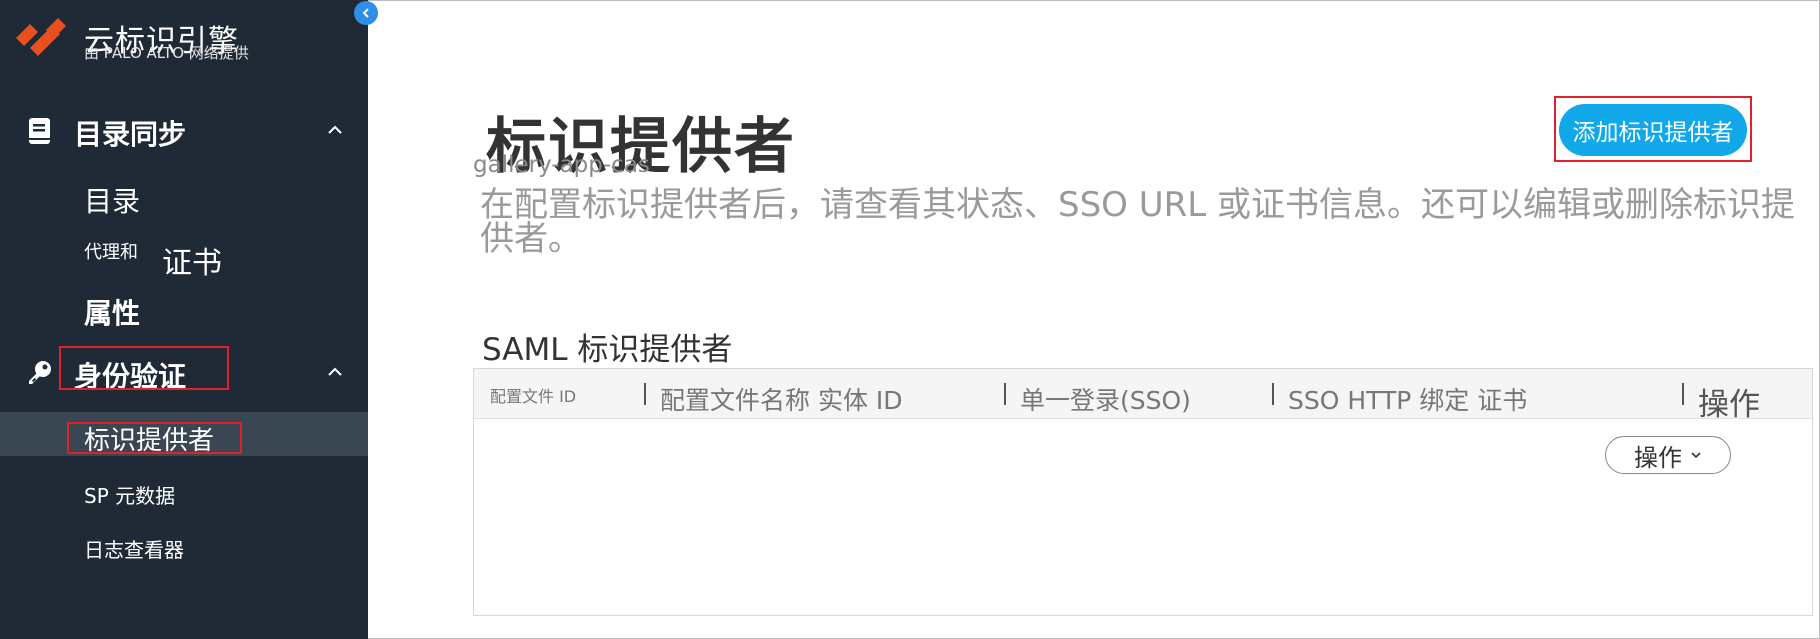 Image resolution: width=1820 pixels, height=639 pixels. What do you see at coordinates (192, 263) in the screenshot?
I see `sidebar-item-label-secondary: 证书` at bounding box center [192, 263].